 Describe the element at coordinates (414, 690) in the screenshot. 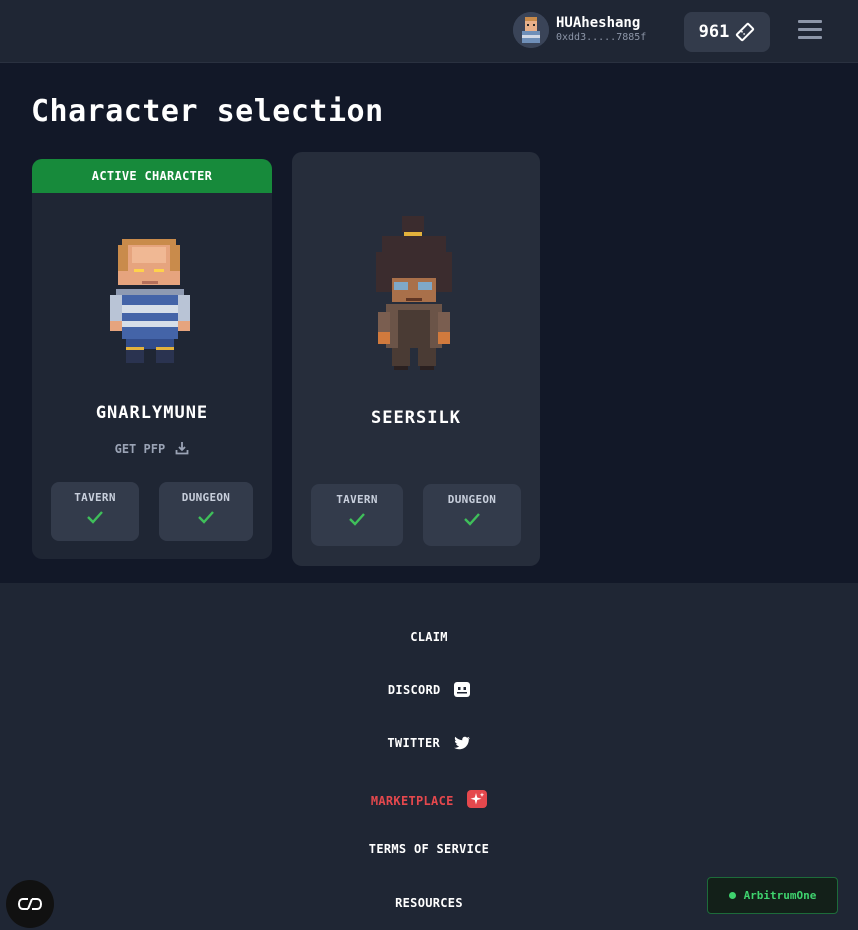

I see `discord-label: DISCORD` at that location.